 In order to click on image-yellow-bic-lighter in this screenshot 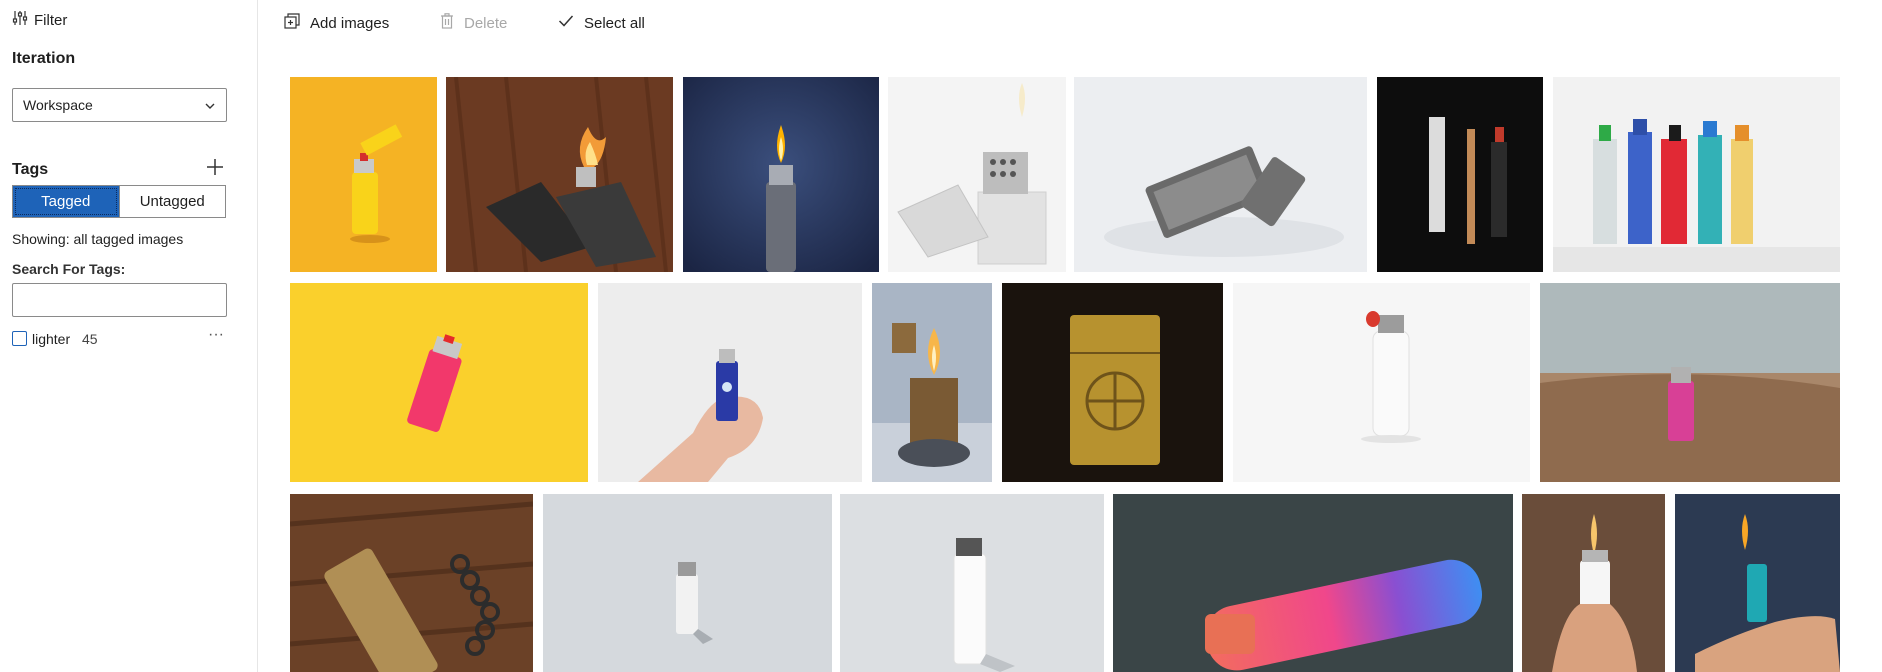, I will do `click(363, 174)`.